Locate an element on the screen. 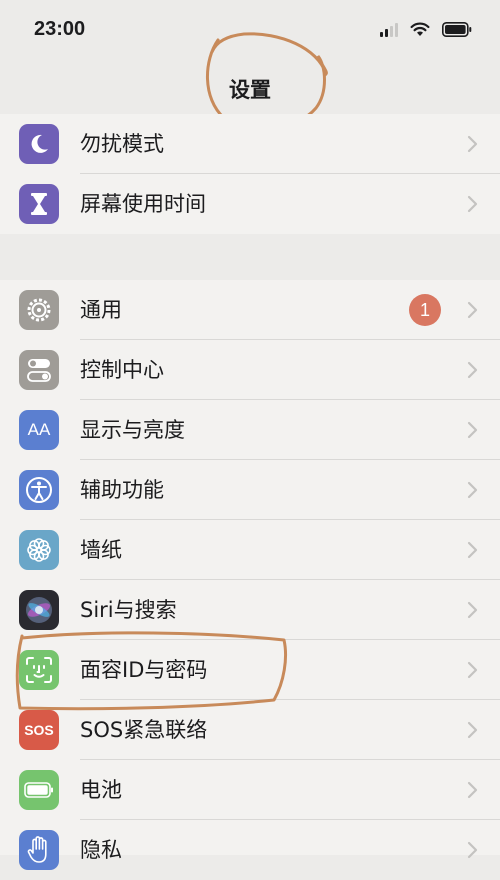 The width and height of the screenshot is (500, 880). row-display-brightness: AA 显示与亮度 is located at coordinates (250, 430).